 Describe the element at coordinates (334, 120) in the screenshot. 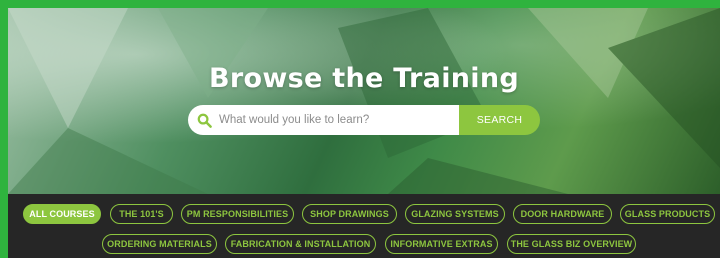

I see `search-input` at that location.